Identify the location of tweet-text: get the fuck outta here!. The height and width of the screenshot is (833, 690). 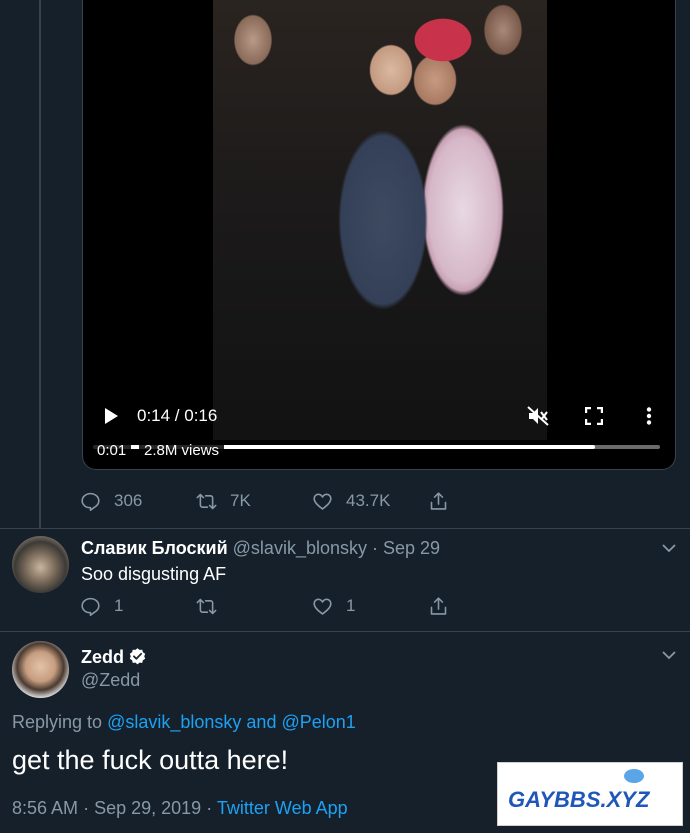
(150, 760).